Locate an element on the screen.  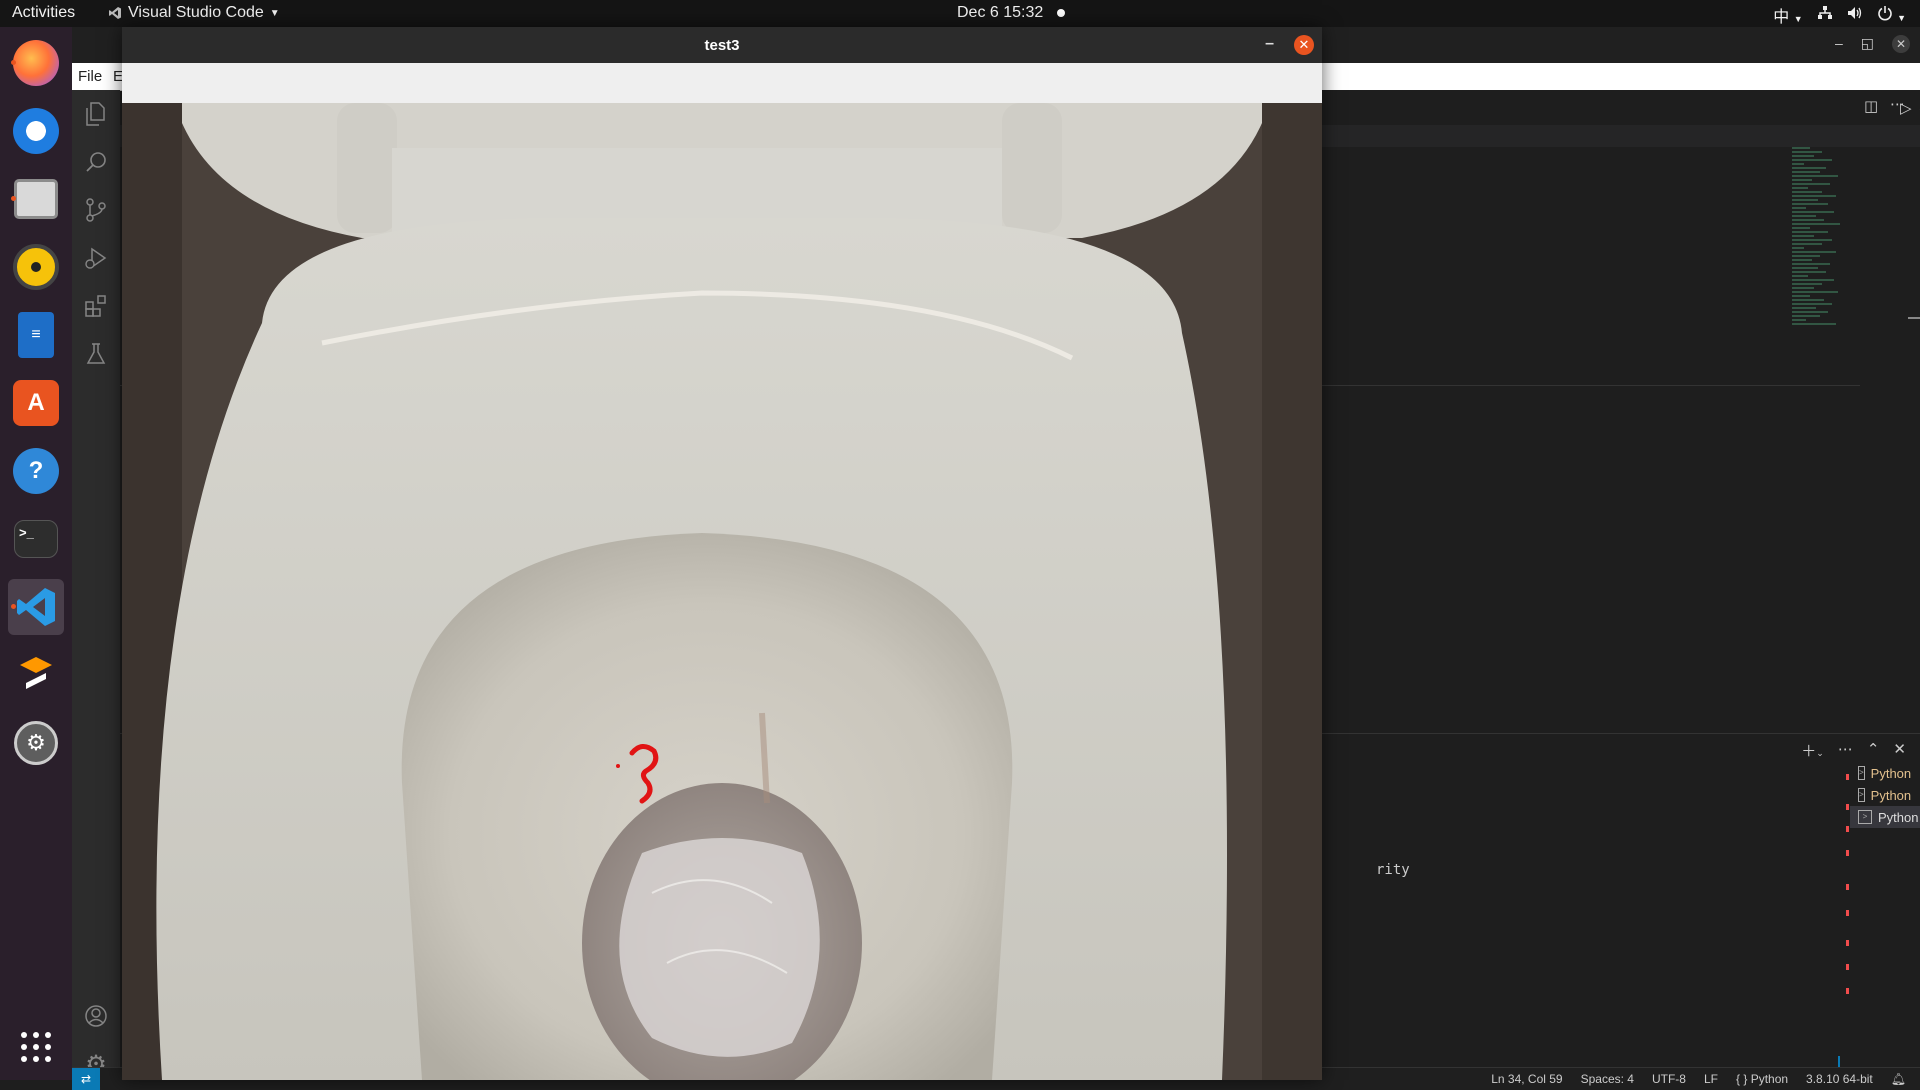
thunderbird-icon is located at coordinates (36, 131).